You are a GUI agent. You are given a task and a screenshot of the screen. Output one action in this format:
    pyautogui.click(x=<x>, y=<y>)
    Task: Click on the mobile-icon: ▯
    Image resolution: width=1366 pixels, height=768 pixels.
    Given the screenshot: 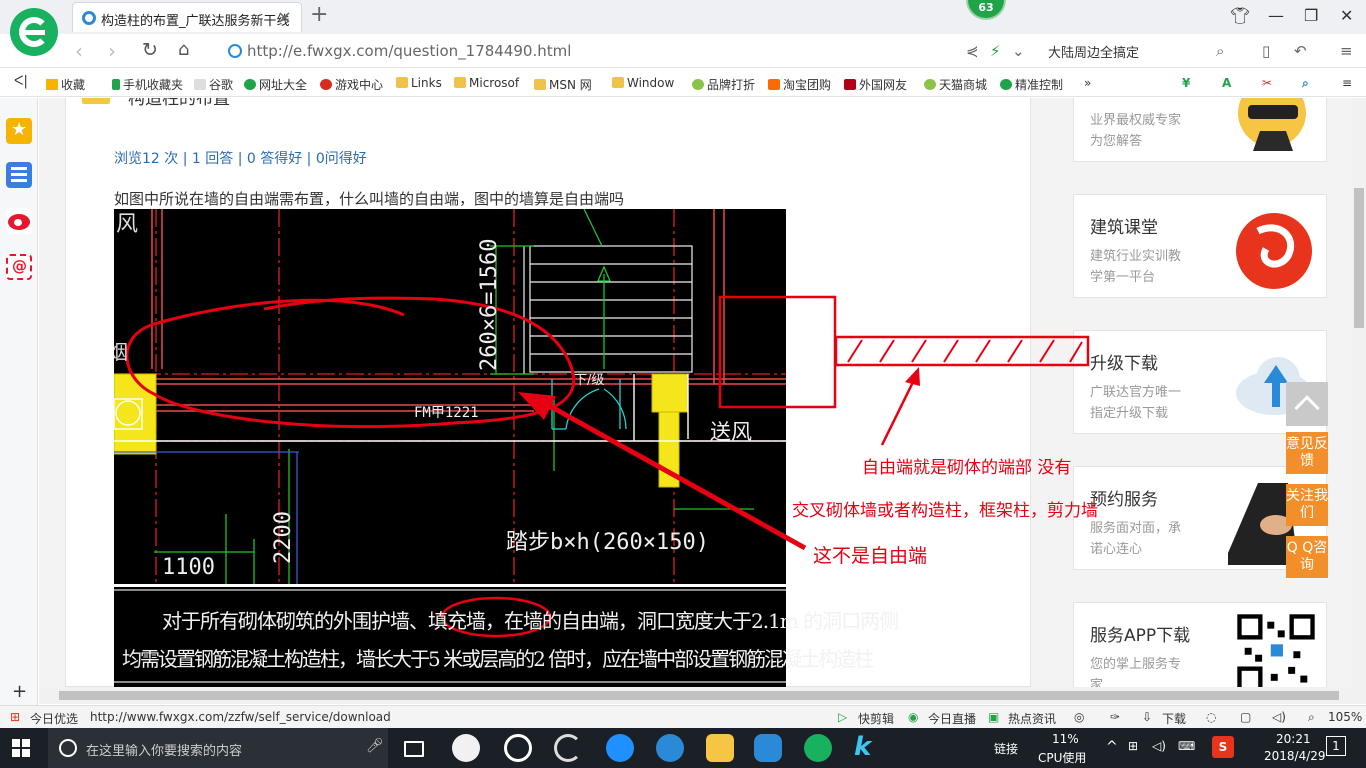 What is the action you would take?
    pyautogui.click(x=1266, y=51)
    